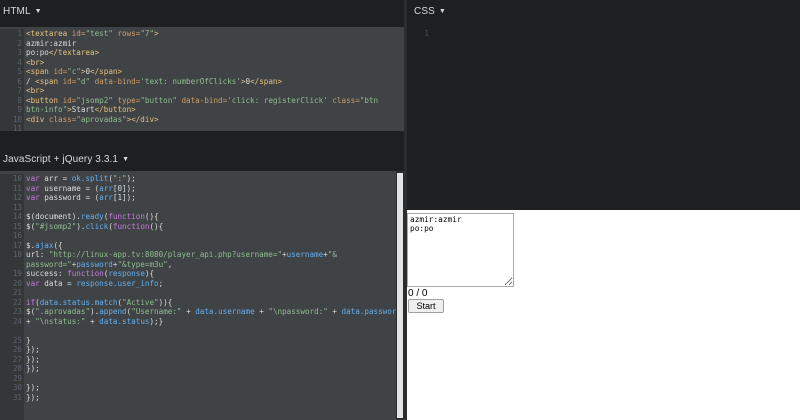 This screenshot has height=420, width=800. I want to click on code-line: $("#jsomp2").click(function(){, so click(211, 227).